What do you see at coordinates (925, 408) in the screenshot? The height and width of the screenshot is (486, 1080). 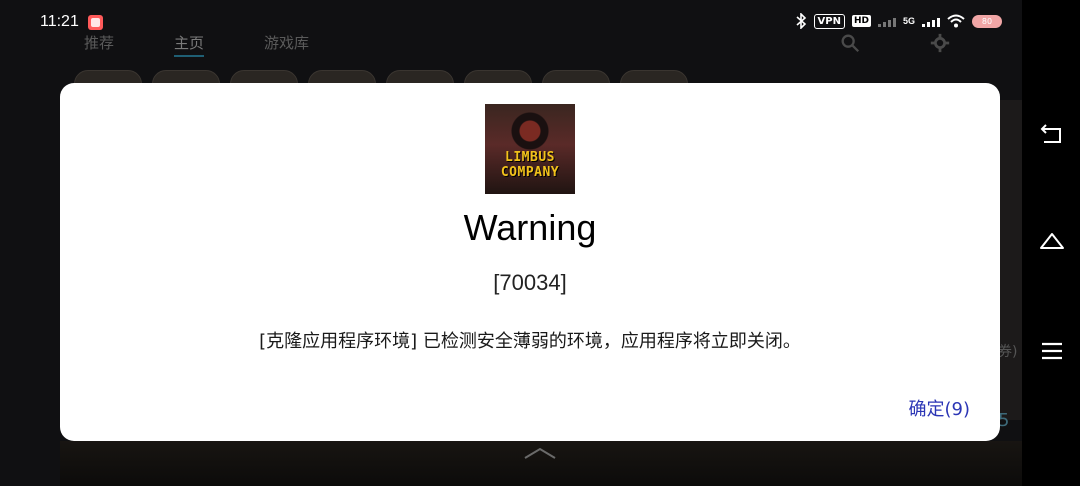 I see `confirm-button: 确定(9)` at bounding box center [925, 408].